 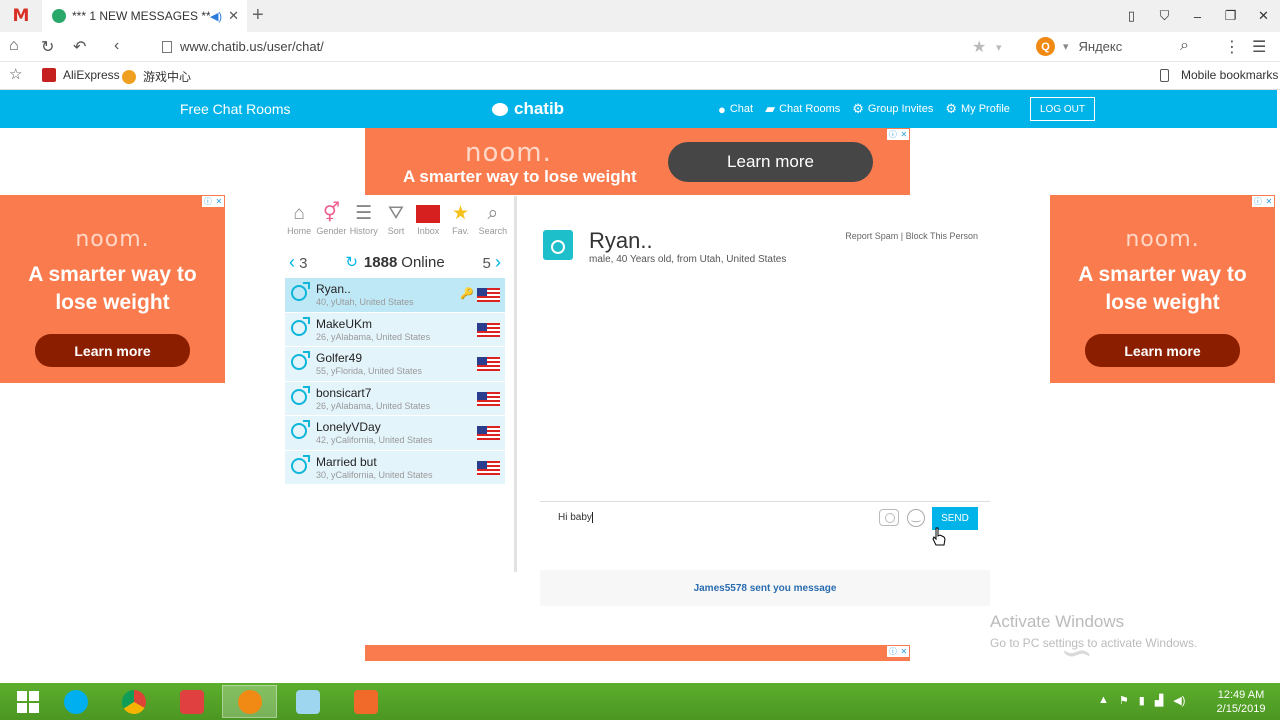 I want to click on user-row: MakeUKm 26, yAlabama, United States, so click(x=395, y=329).